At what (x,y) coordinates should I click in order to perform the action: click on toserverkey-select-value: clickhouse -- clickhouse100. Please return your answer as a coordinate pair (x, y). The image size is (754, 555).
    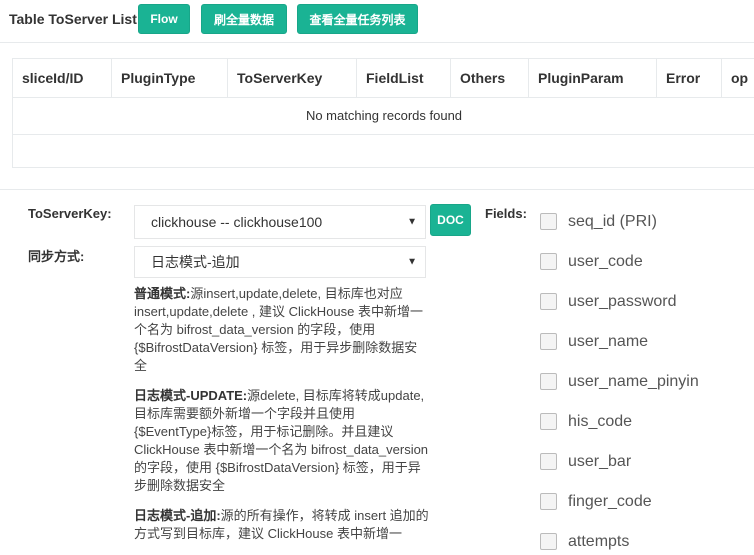
    Looking at the image, I should click on (237, 222).